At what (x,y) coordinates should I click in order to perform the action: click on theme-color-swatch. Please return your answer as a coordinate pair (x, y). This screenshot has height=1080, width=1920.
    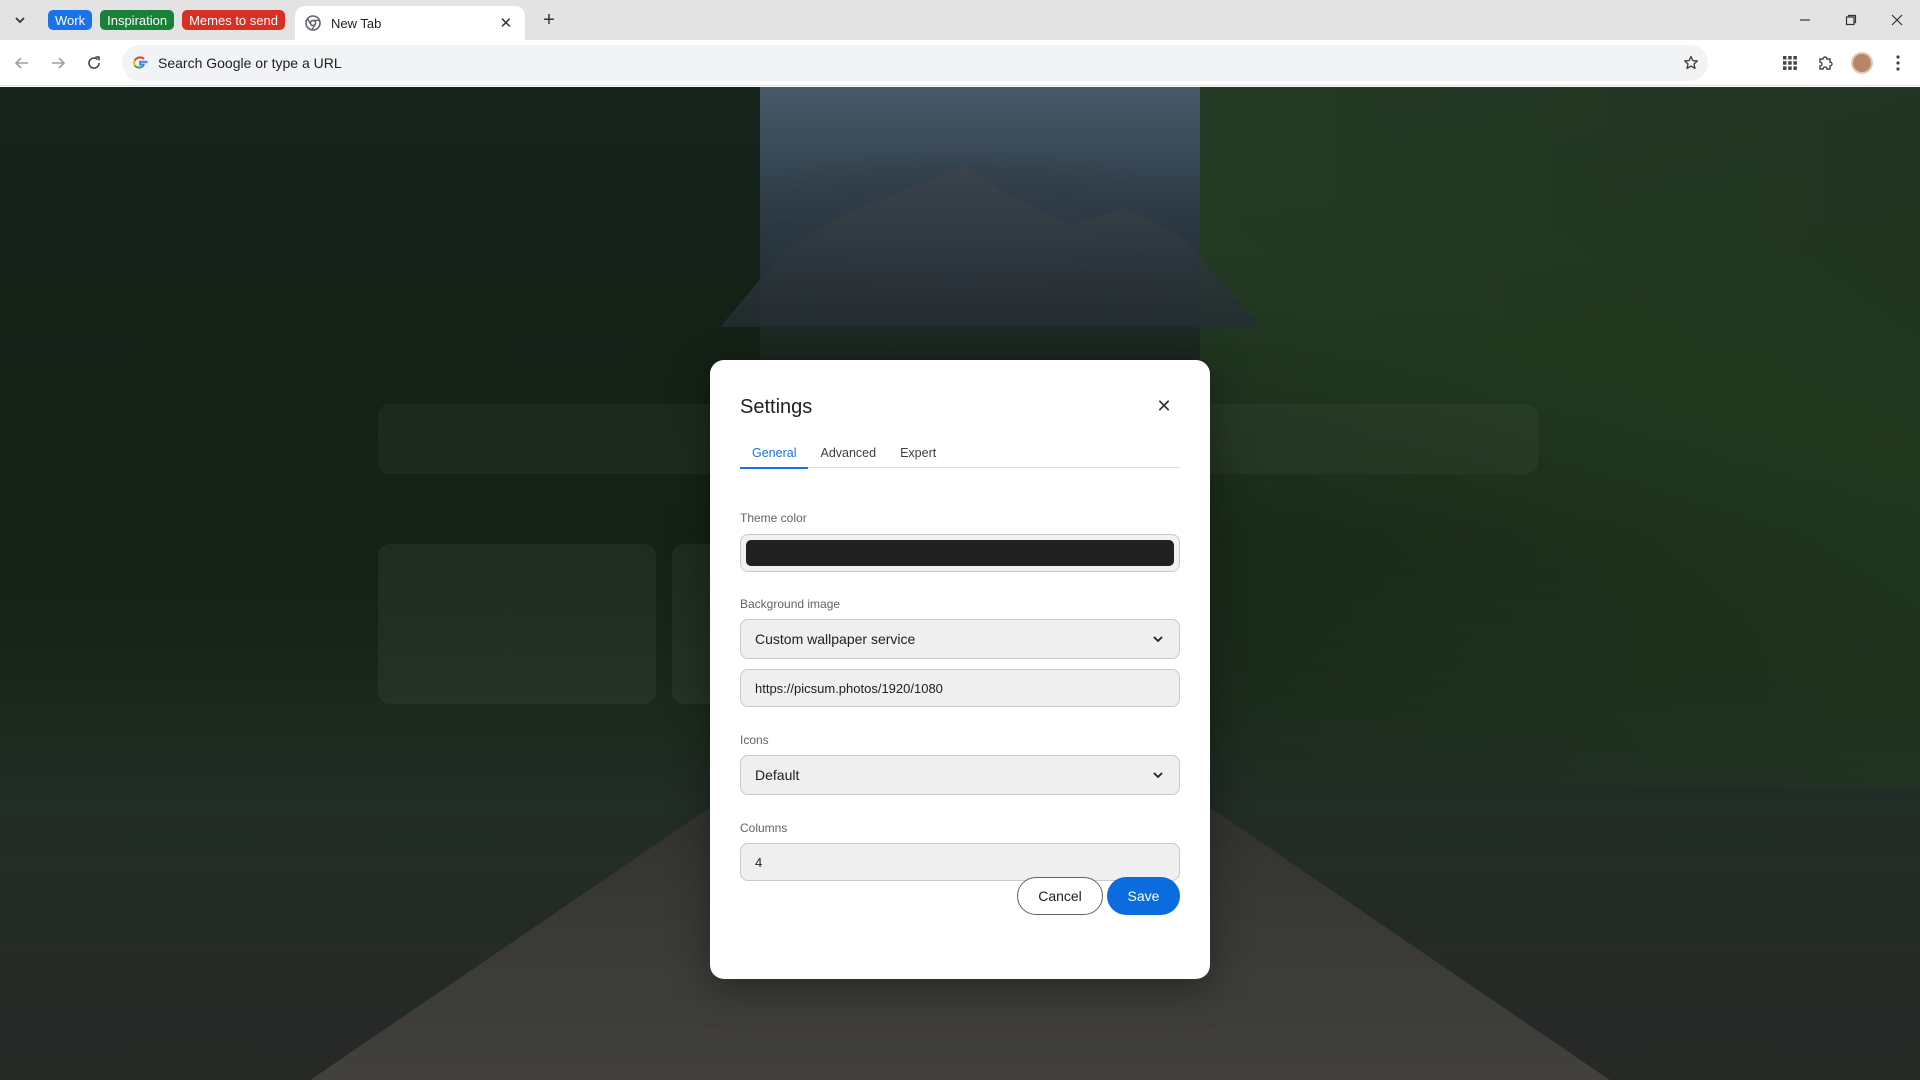
    Looking at the image, I should click on (960, 553).